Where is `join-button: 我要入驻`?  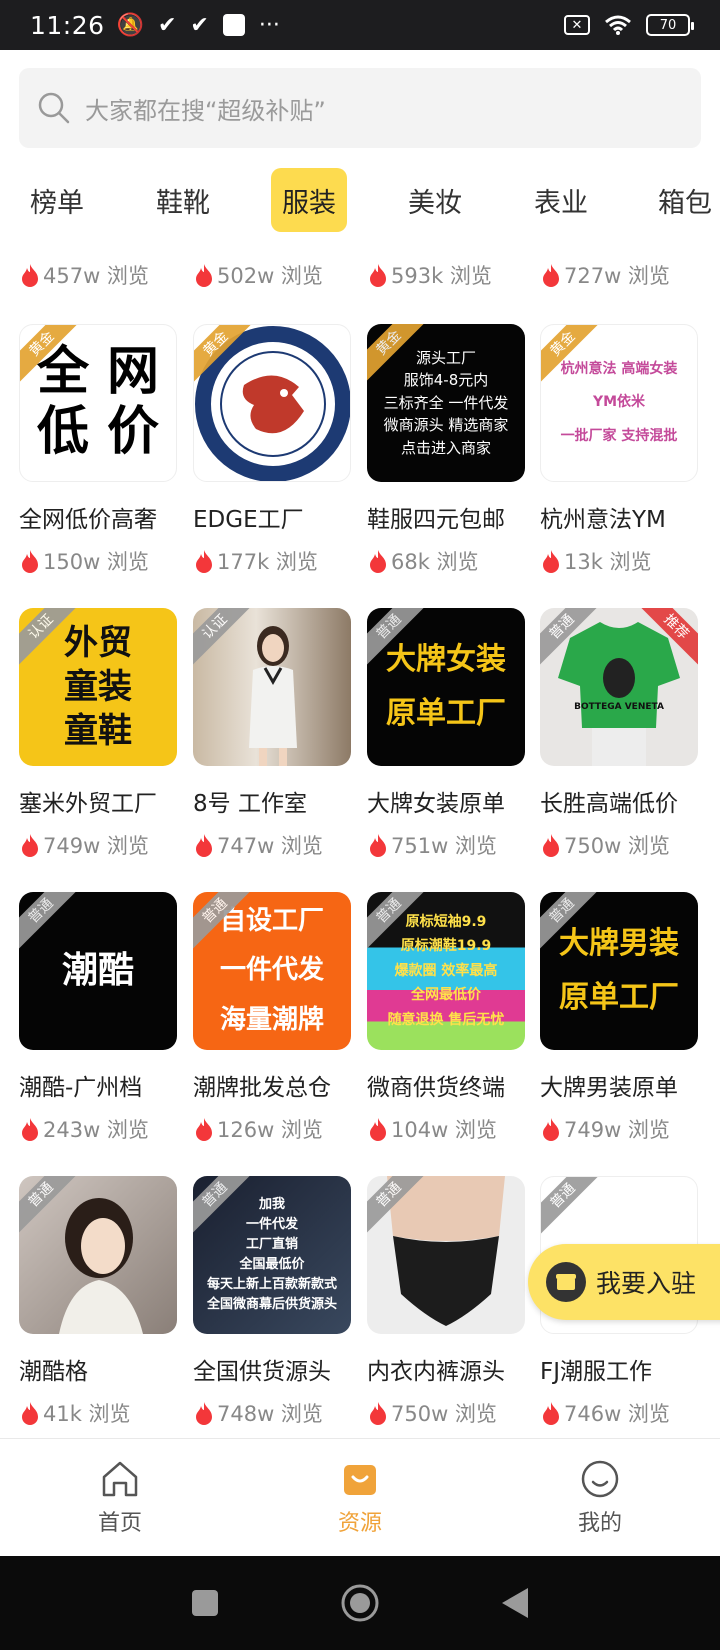
join-button: 我要入驻 is located at coordinates (624, 1282).